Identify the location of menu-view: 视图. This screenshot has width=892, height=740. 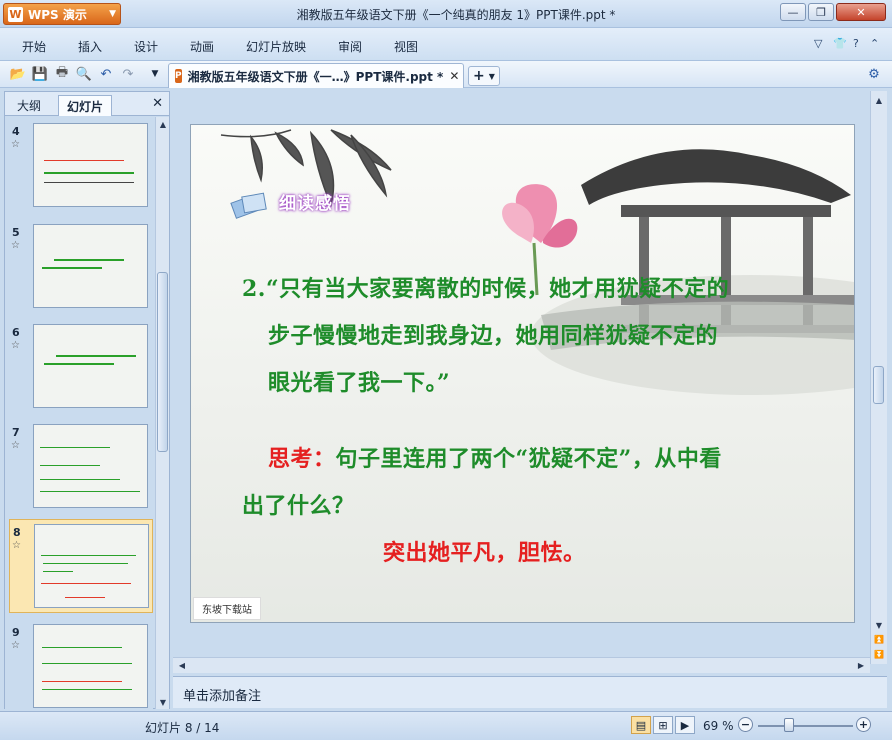
(406, 46).